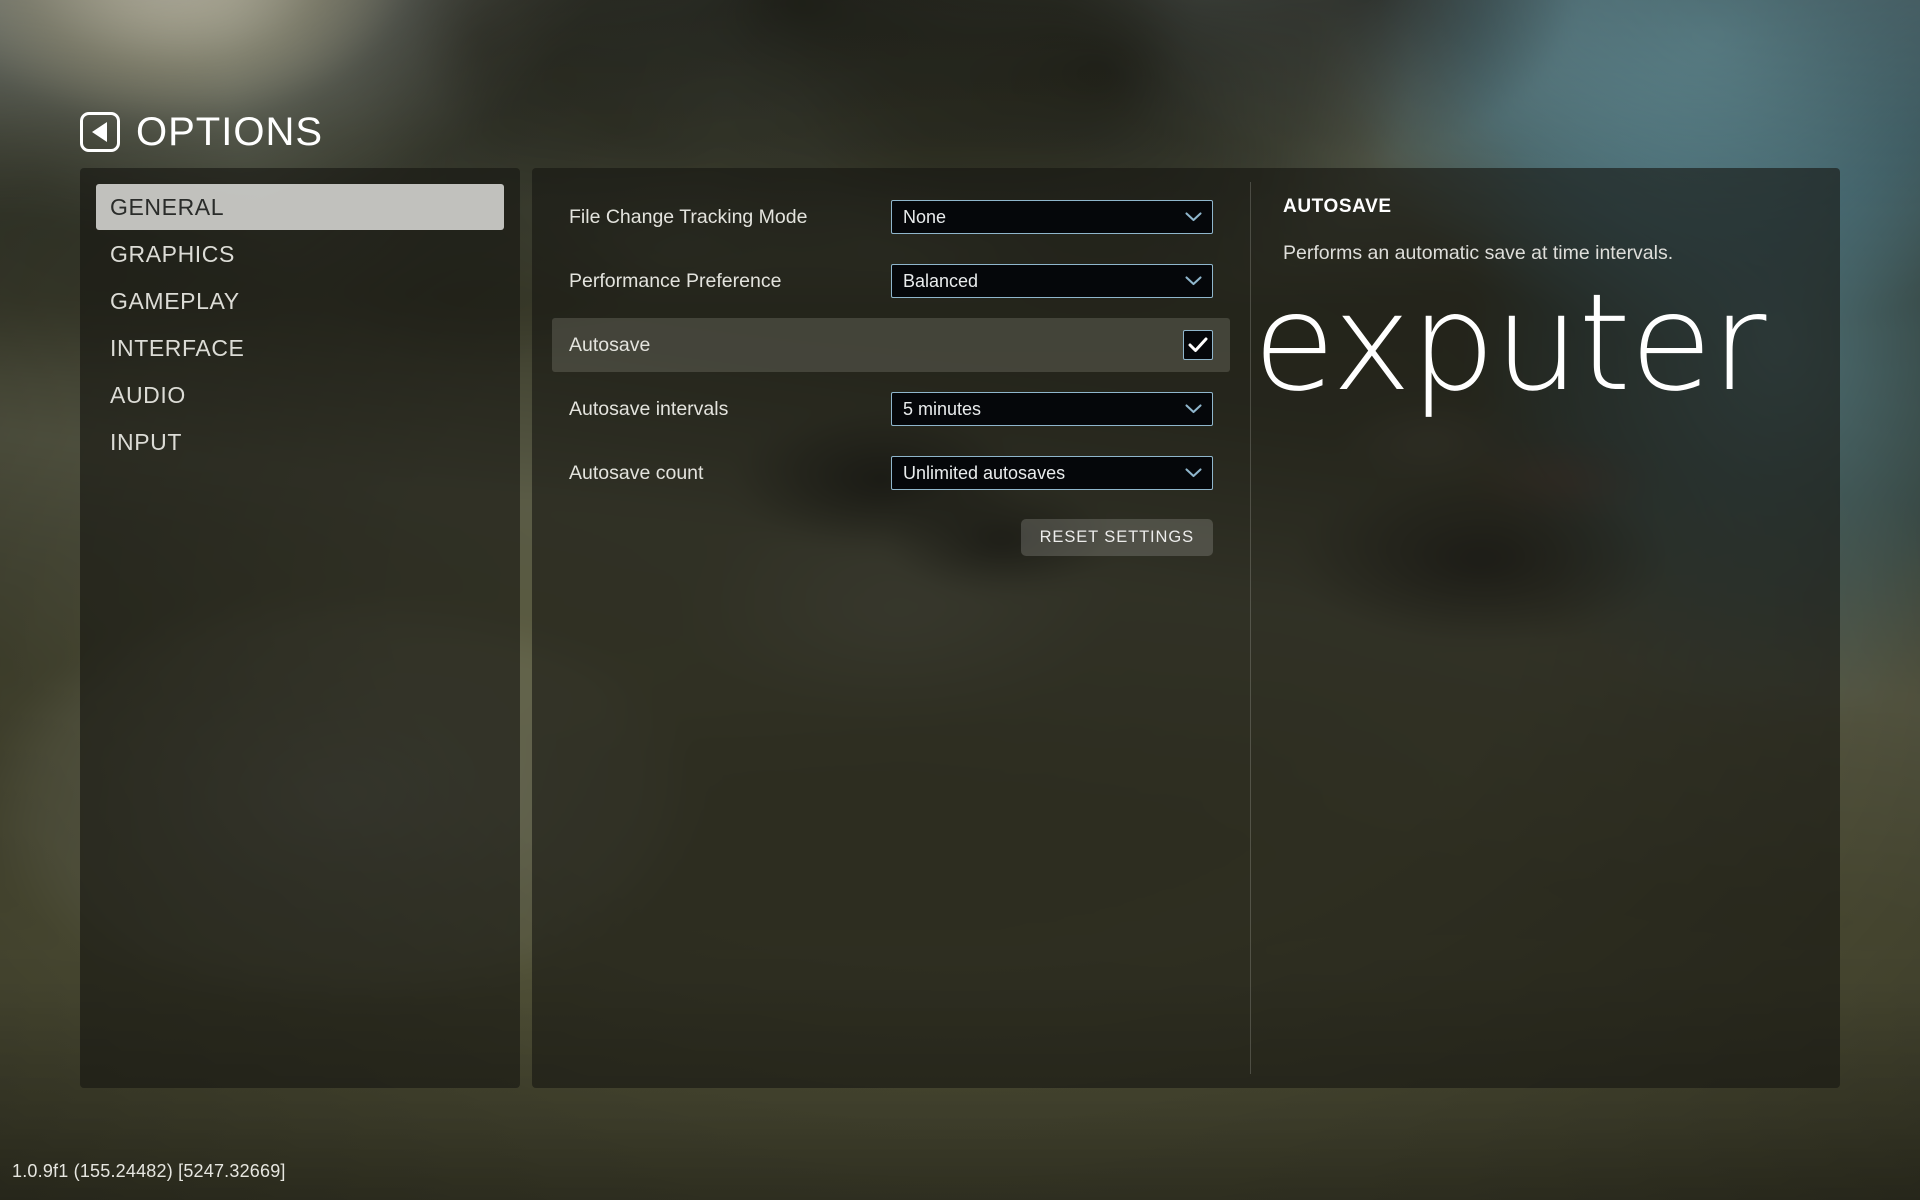 The width and height of the screenshot is (1920, 1200). I want to click on back-triangle-icon, so click(99, 132).